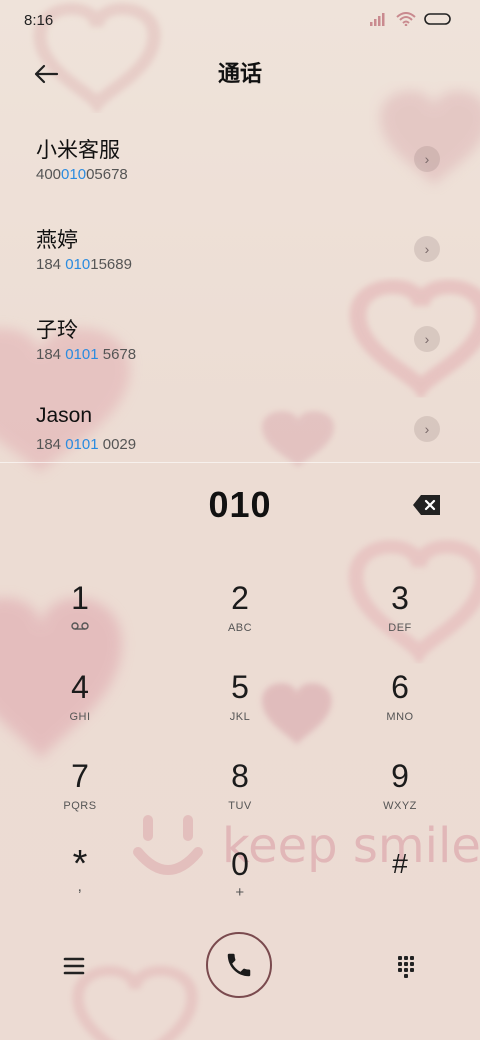  What do you see at coordinates (240, 796) in the screenshot?
I see `key-8: 8 TUV` at bounding box center [240, 796].